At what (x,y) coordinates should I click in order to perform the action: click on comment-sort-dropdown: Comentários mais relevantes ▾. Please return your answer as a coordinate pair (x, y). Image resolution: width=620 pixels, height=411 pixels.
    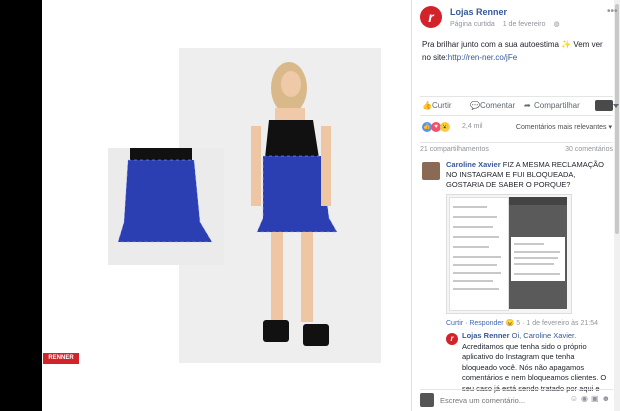
    Looking at the image, I should click on (564, 127).